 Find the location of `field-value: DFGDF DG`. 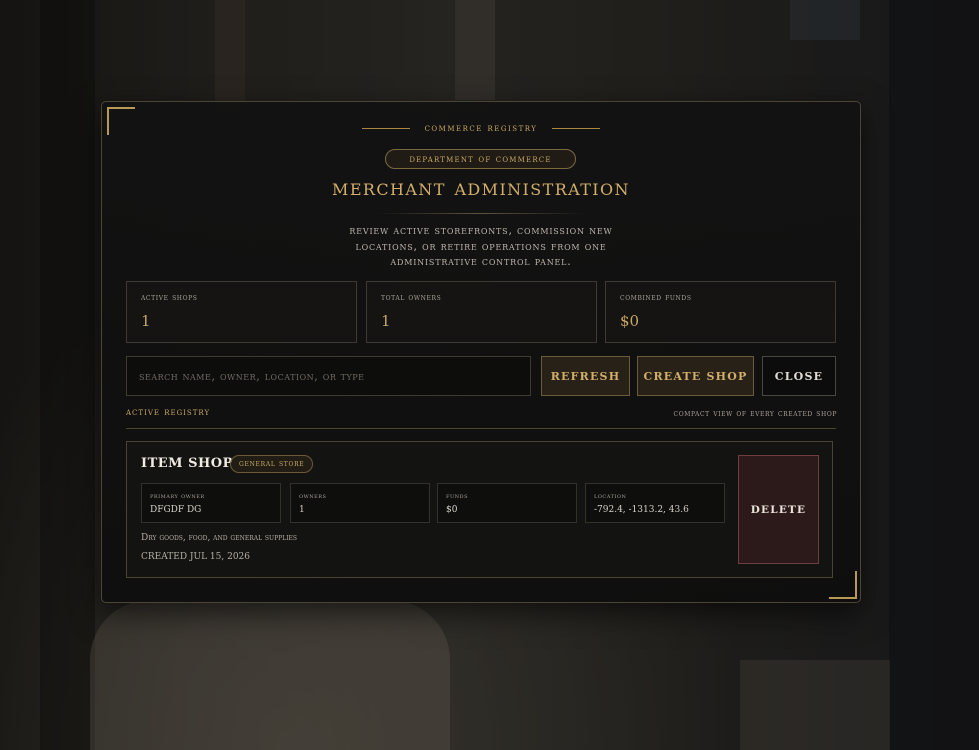

field-value: DFGDF DG is located at coordinates (176, 510).